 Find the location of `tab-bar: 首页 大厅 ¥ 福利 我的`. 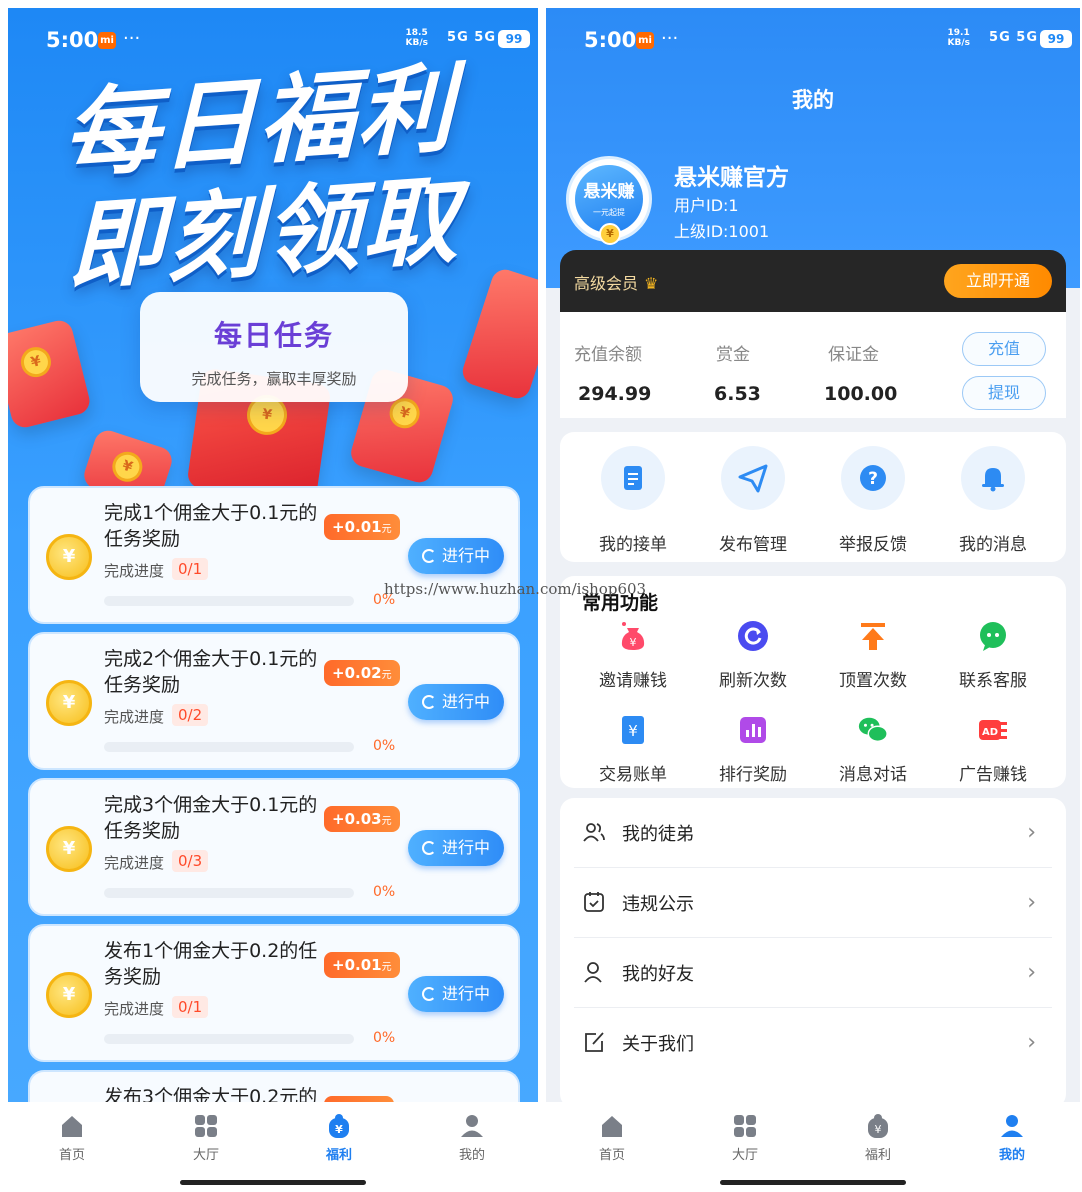

tab-bar: 首页 大厅 ¥ 福利 我的 is located at coordinates (273, 1147).